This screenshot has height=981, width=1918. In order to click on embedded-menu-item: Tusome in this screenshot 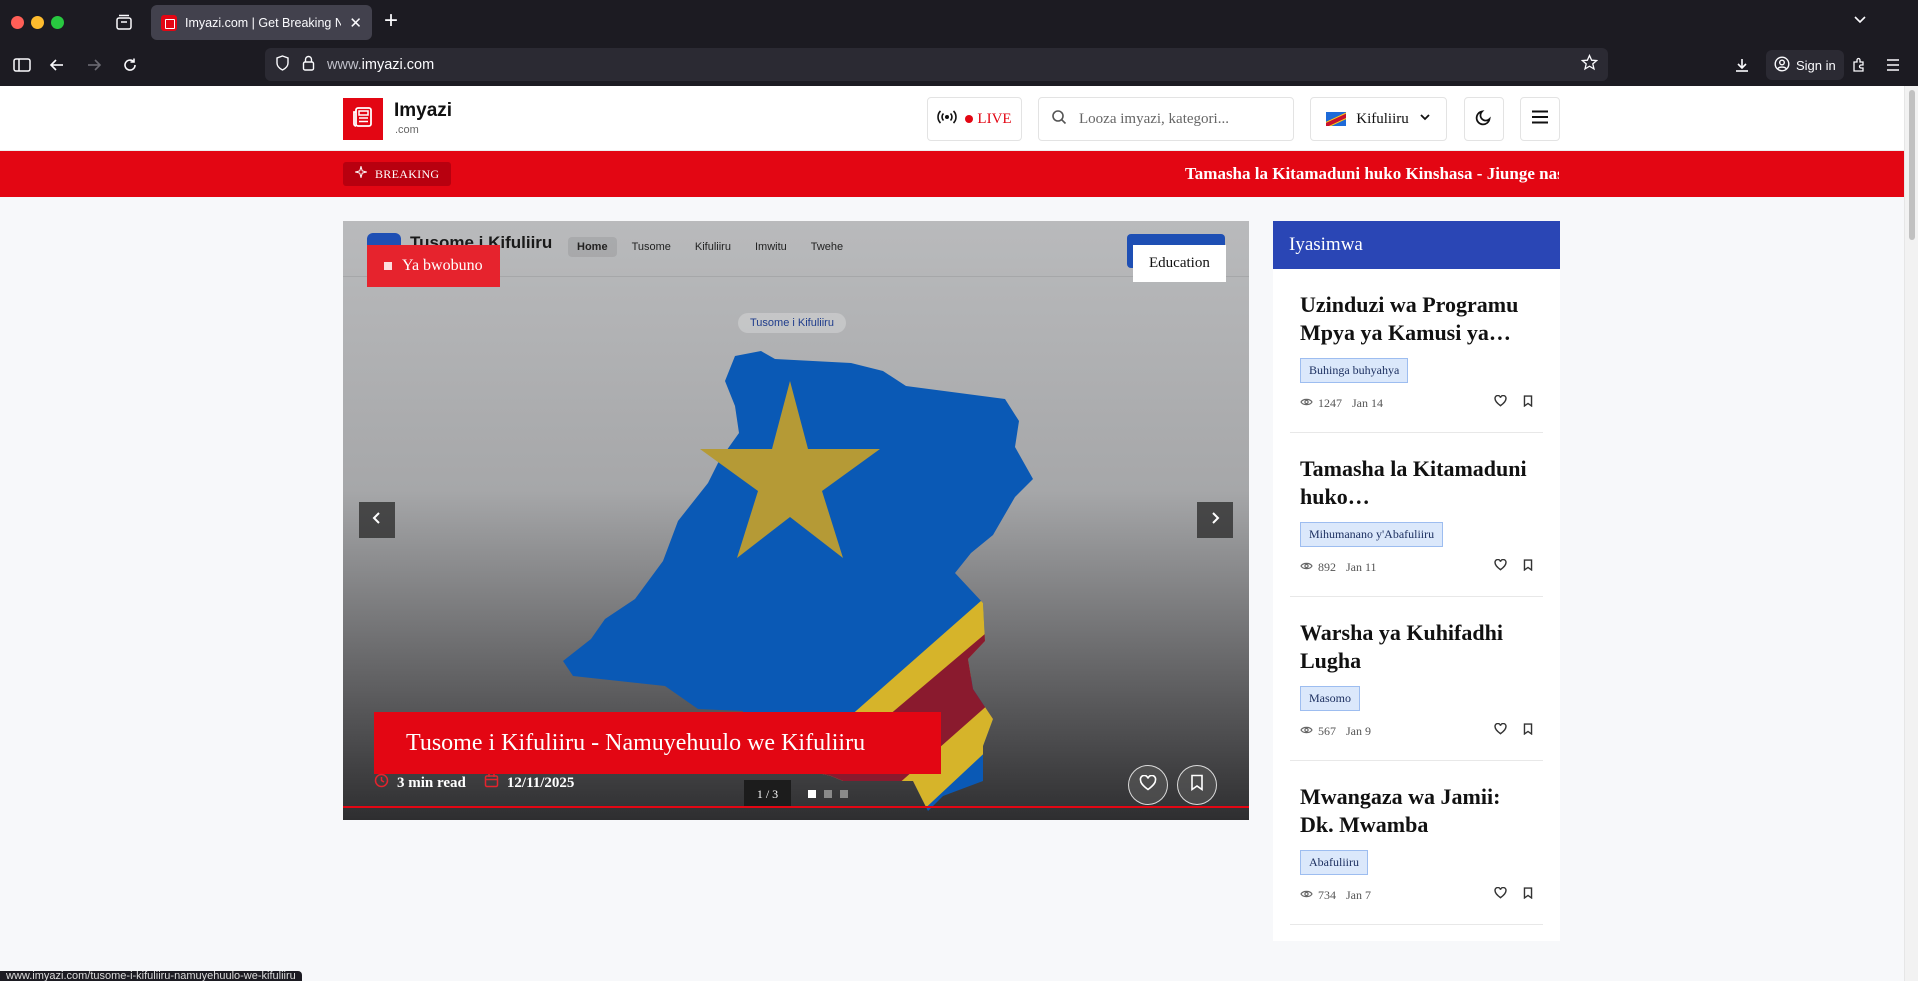, I will do `click(651, 247)`.